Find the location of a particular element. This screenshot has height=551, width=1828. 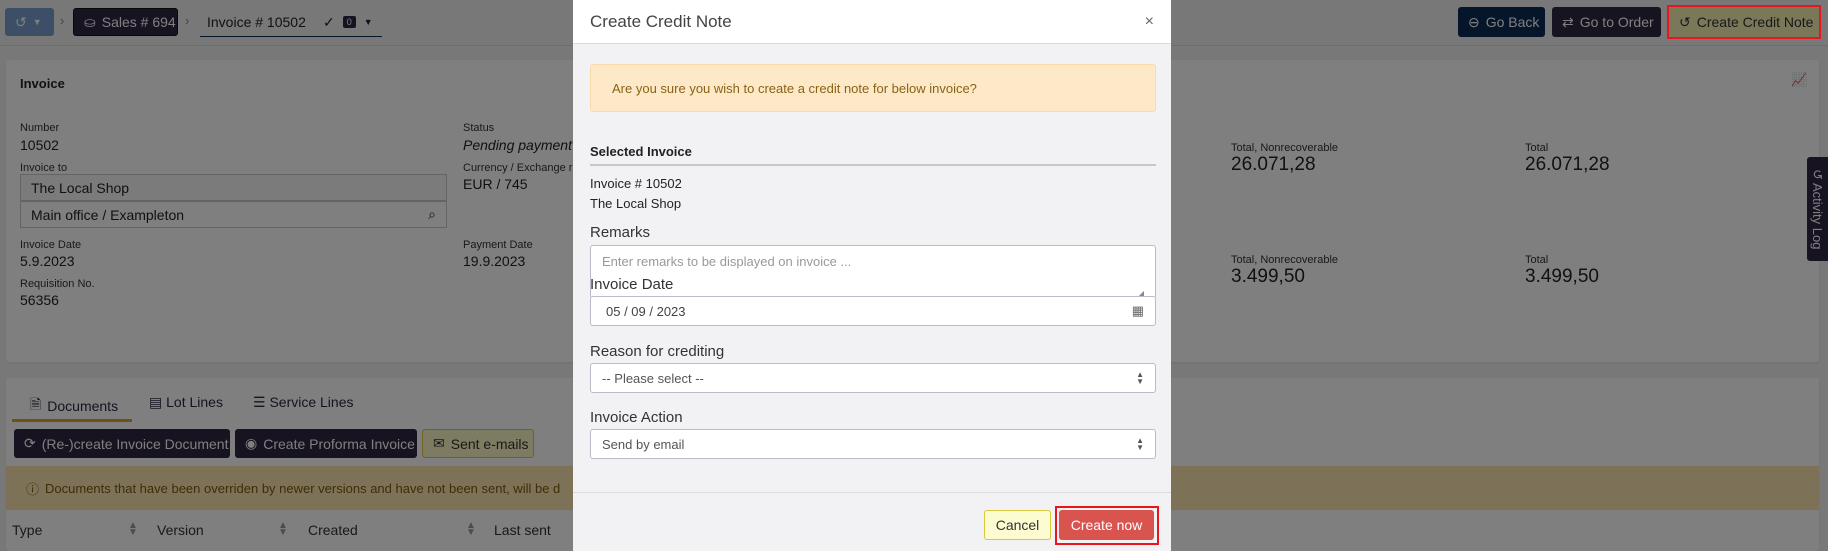

cancel-button: Cancel is located at coordinates (1017, 525).